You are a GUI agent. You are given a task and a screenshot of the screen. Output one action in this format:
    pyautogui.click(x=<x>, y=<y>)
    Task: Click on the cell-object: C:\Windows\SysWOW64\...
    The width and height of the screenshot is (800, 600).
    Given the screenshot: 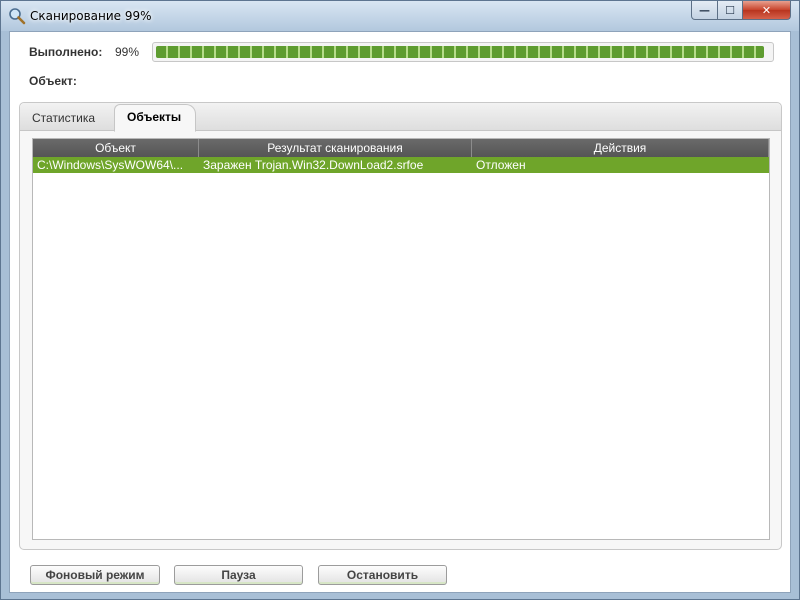 What is the action you would take?
    pyautogui.click(x=110, y=165)
    